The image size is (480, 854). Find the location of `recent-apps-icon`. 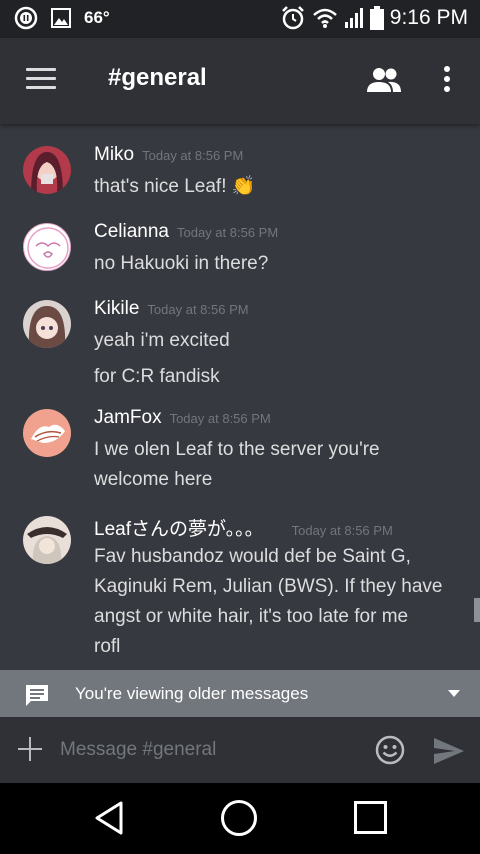

recent-apps-icon is located at coordinates (370, 817).